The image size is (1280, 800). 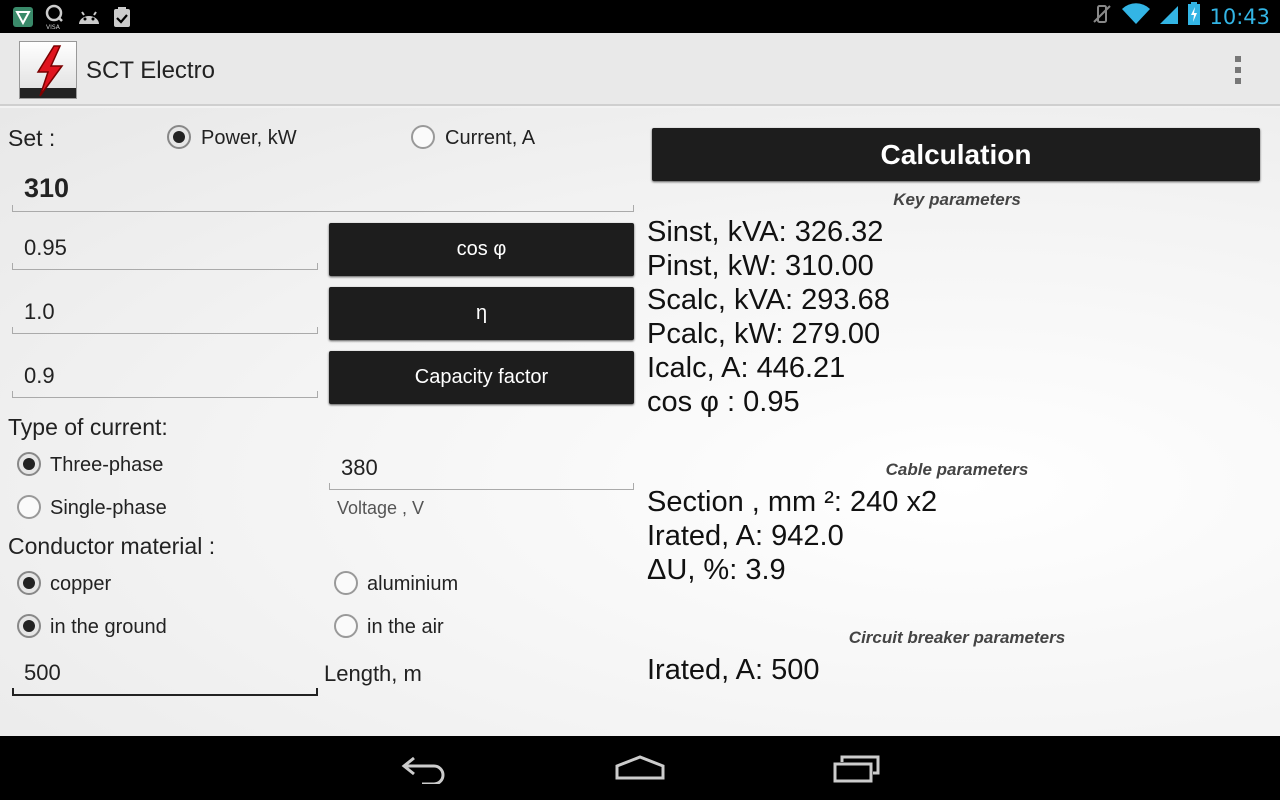 What do you see at coordinates (640, 16) in the screenshot?
I see `status-bar: VISA 10:43` at bounding box center [640, 16].